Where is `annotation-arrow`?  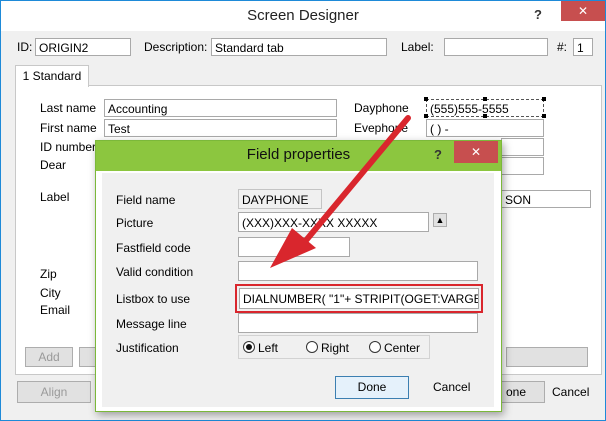
annotation-arrow is located at coordinates (340, 191).